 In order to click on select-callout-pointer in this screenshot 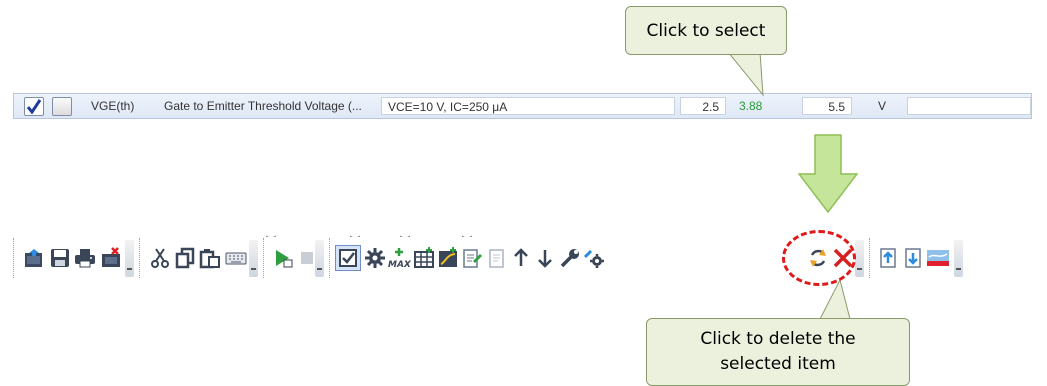, I will do `click(745, 74)`.